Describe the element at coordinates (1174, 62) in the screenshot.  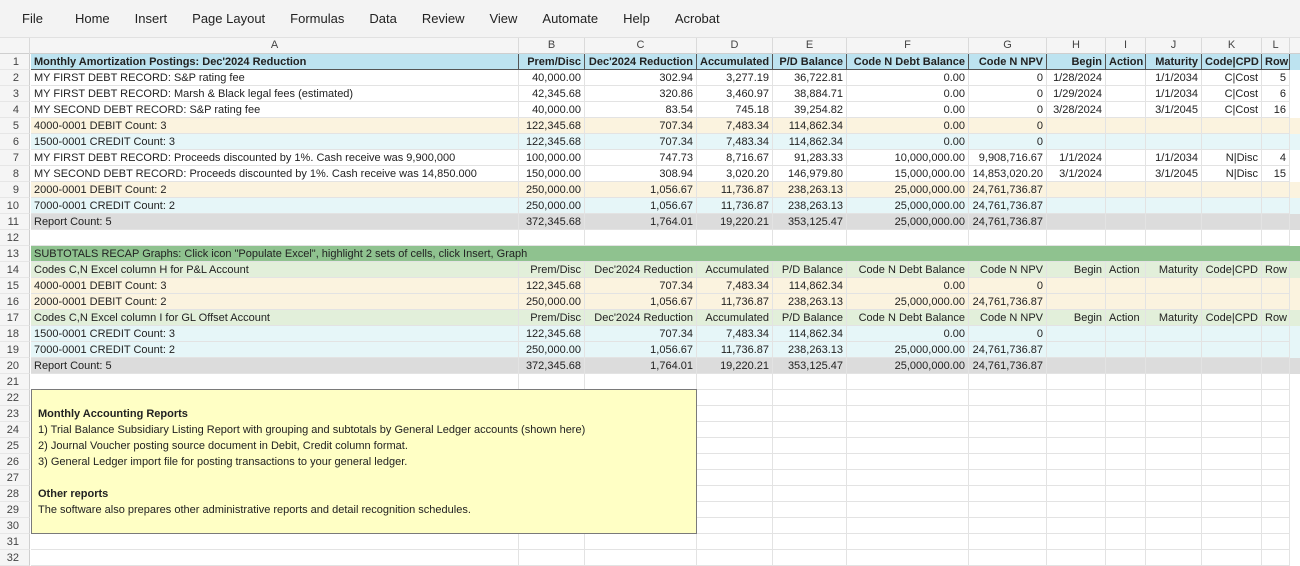
I see `column-title-cell: Maturity` at that location.